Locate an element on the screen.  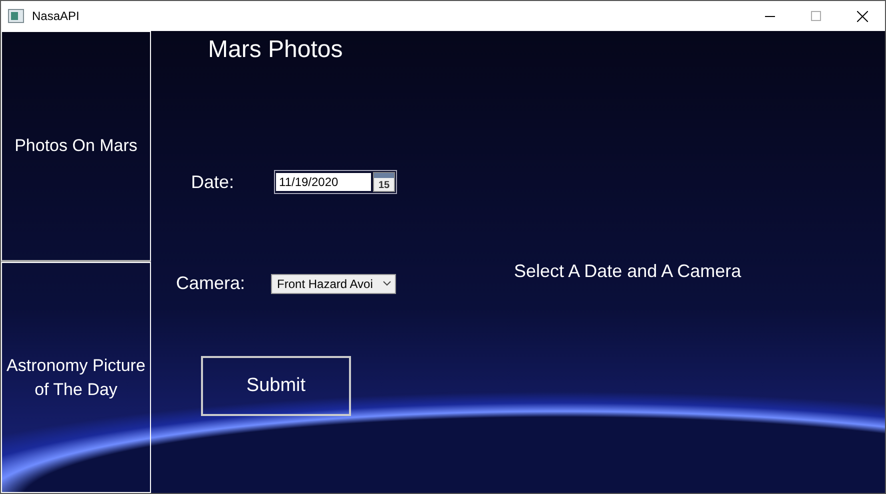
camera-dropdown: Front Hazard Avoi is located at coordinates (333, 284).